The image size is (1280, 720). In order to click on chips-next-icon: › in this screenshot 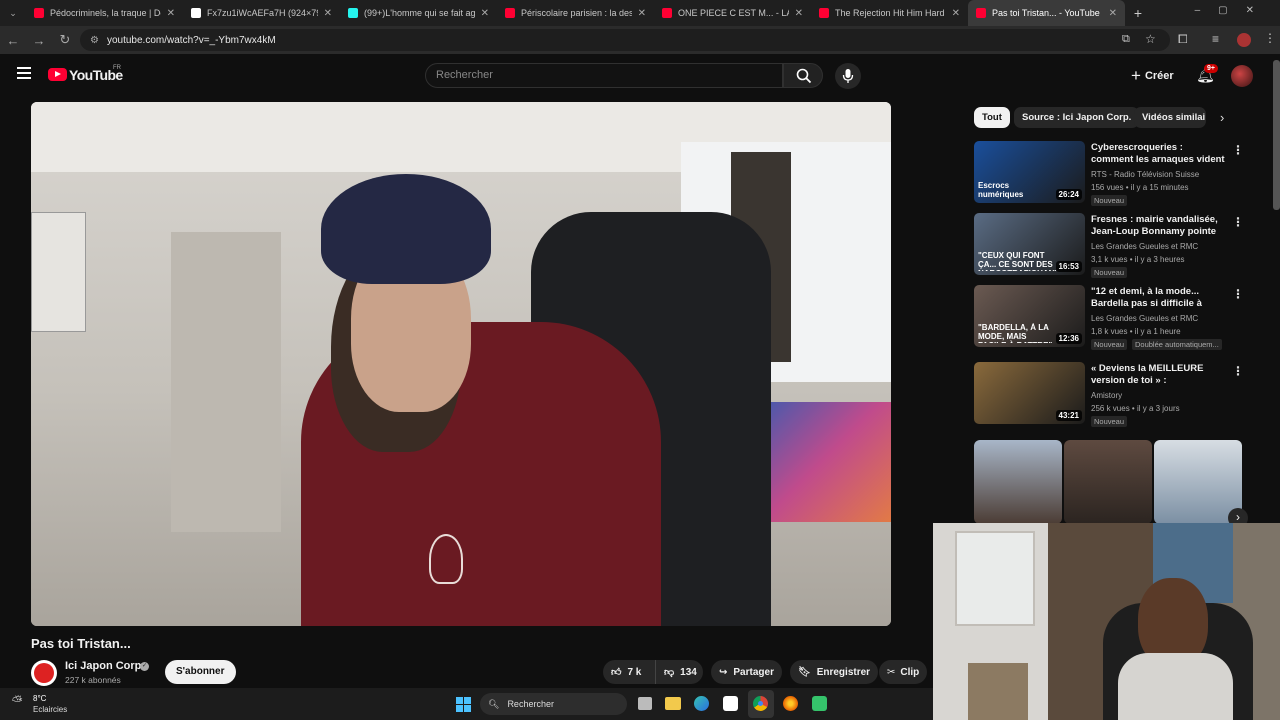, I will do `click(1222, 117)`.